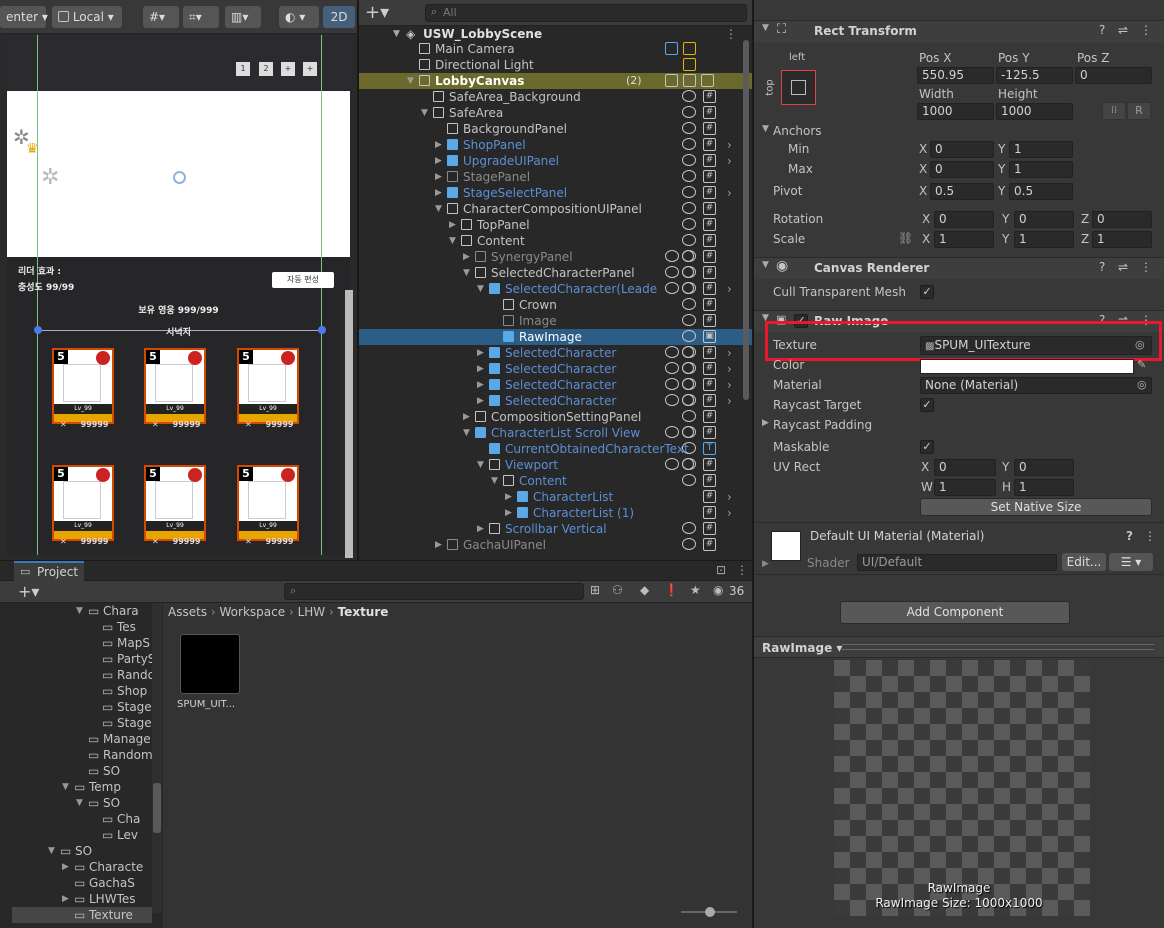  What do you see at coordinates (24, 17) in the screenshot?
I see `pivot-dropdown: enter ▾` at bounding box center [24, 17].